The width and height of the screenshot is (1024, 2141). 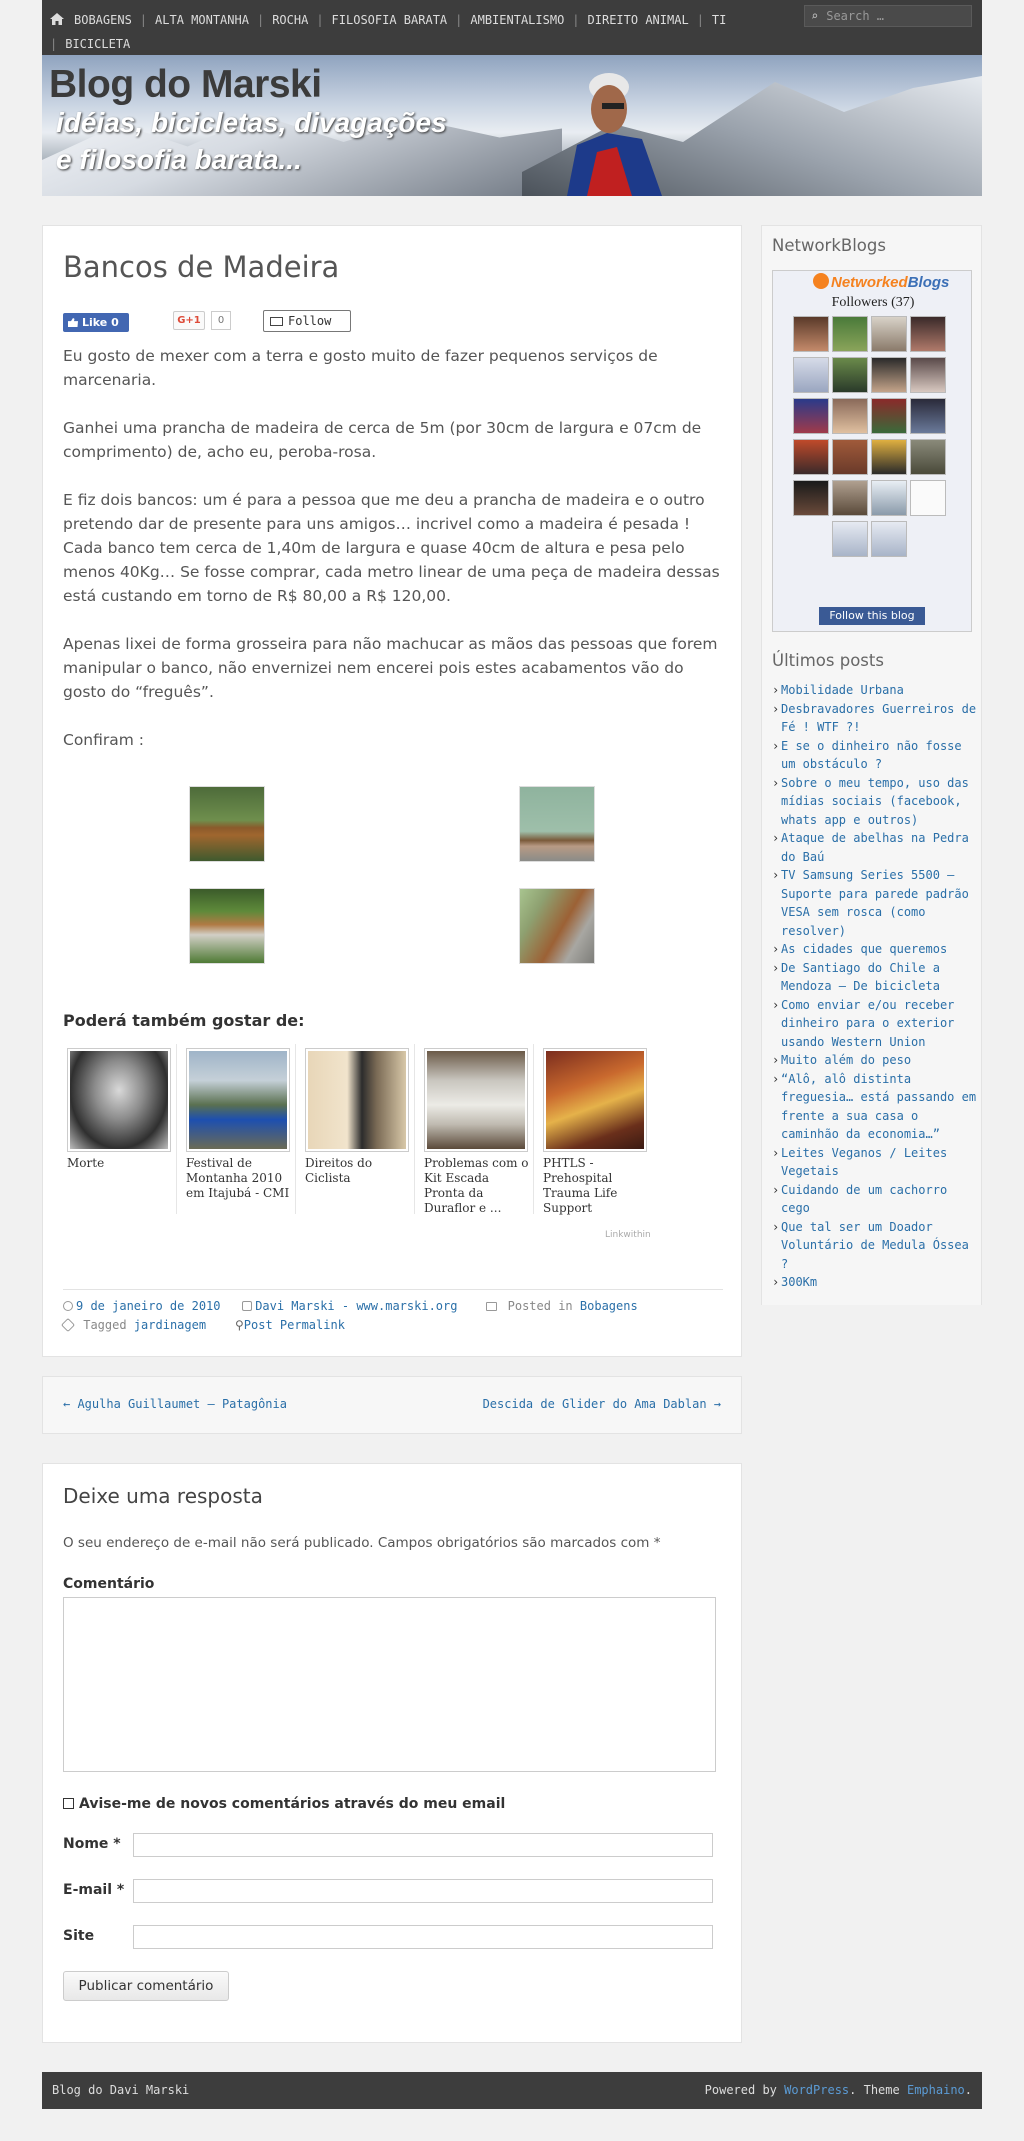 I want to click on follow-button: Follow, so click(x=307, y=321).